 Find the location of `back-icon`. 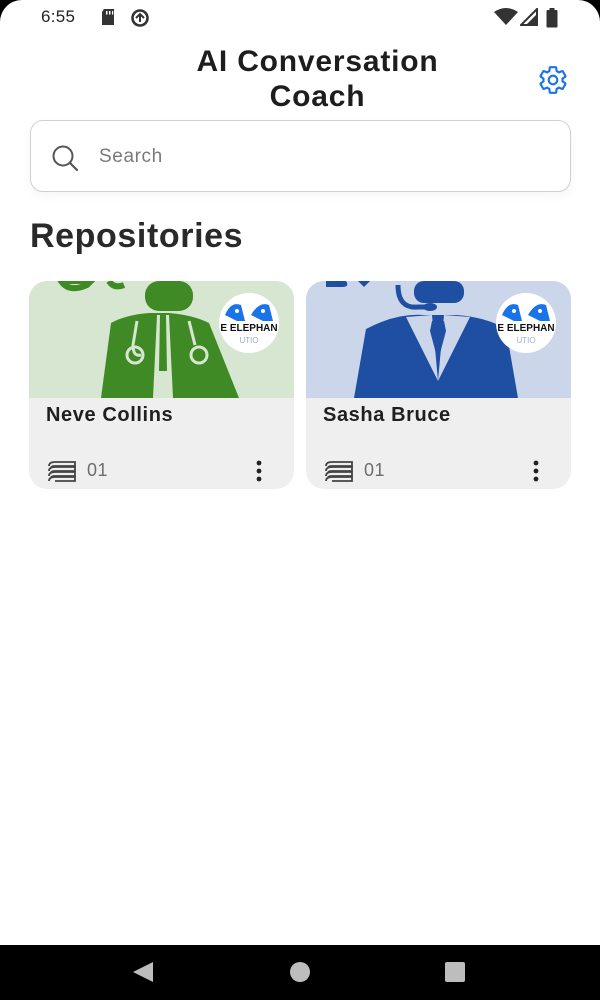

back-icon is located at coordinates (143, 972).